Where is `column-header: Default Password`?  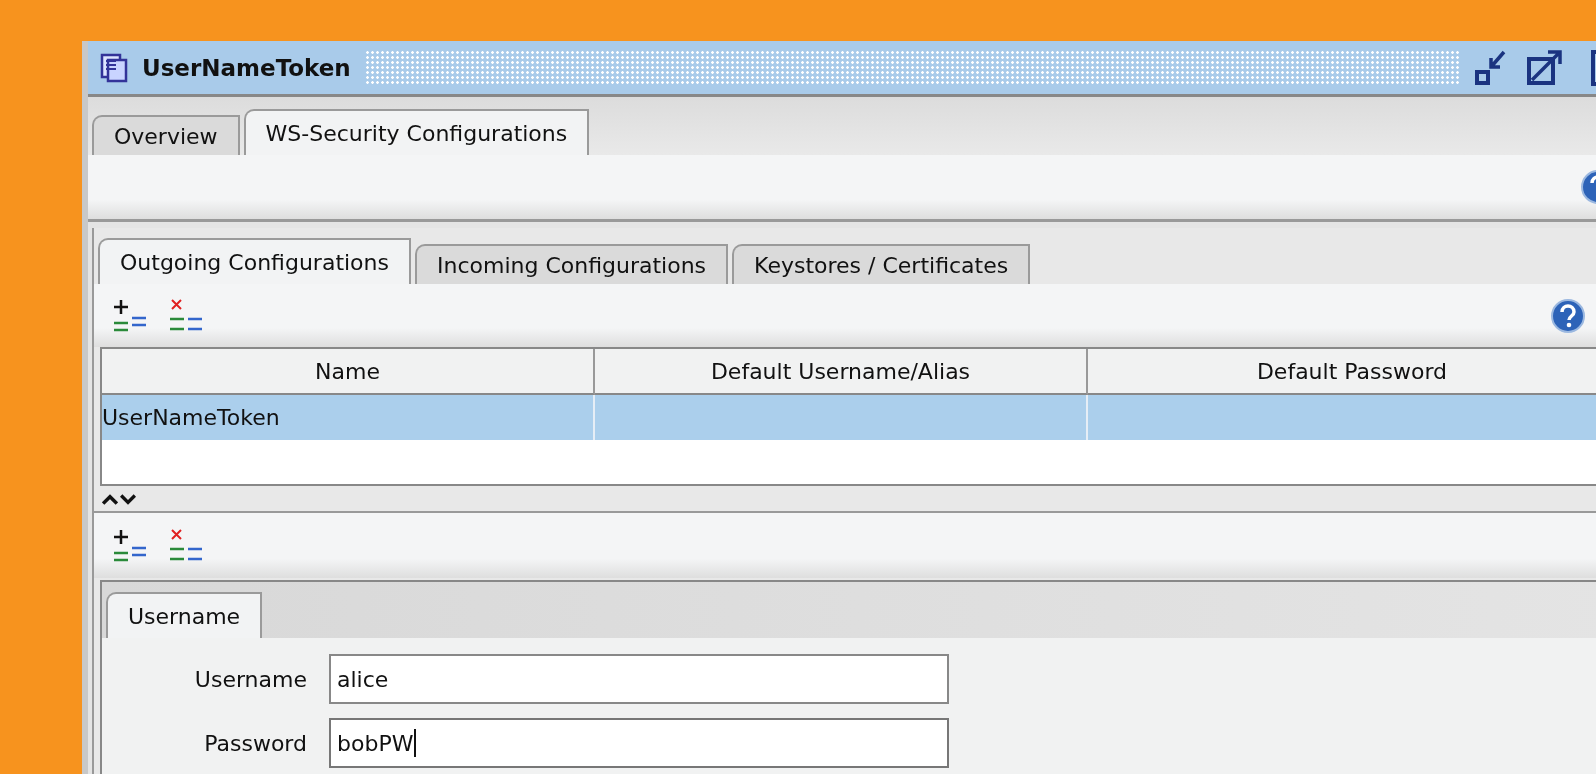
column-header: Default Password is located at coordinates (1342, 372).